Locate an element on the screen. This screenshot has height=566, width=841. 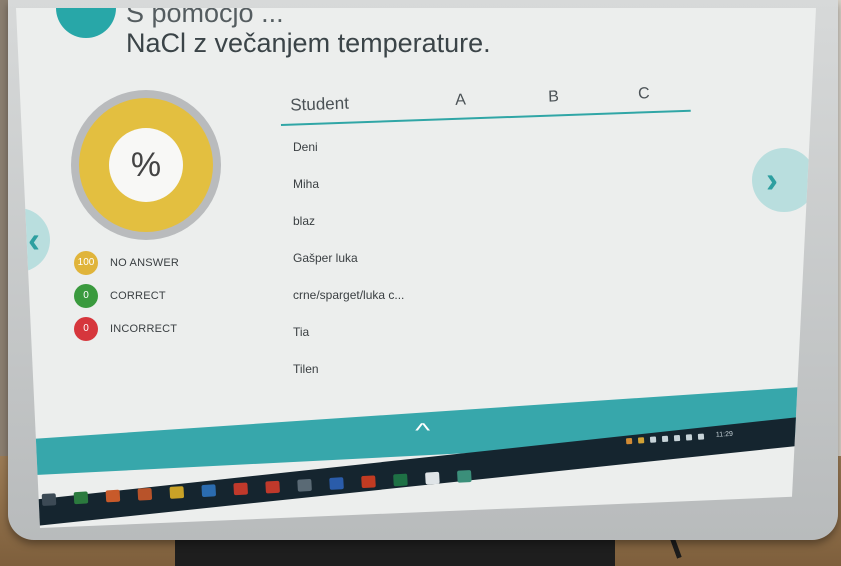
column-header-student: Student is located at coordinates (319, 104).